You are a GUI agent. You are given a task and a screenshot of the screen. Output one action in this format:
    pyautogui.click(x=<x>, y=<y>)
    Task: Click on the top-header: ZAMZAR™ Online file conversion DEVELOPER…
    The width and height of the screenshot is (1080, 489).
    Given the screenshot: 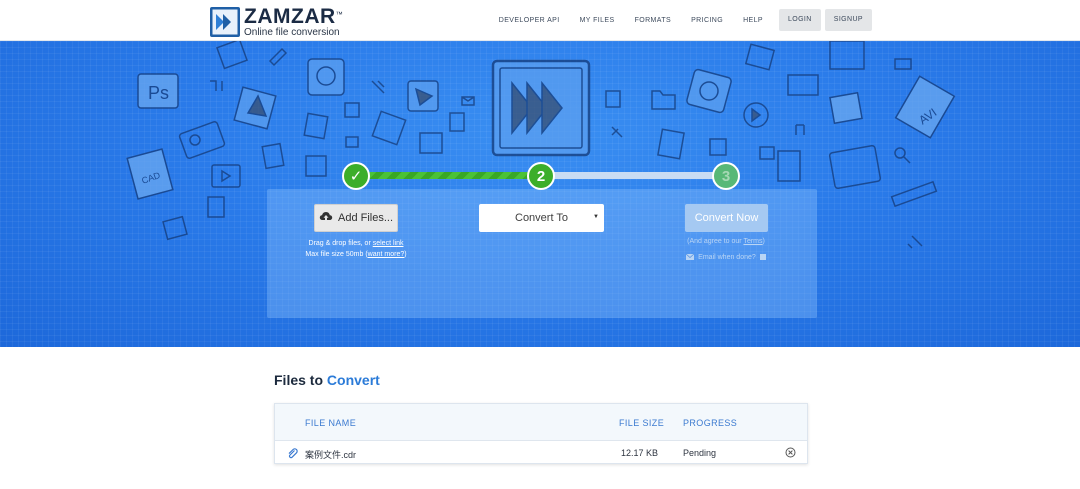 What is the action you would take?
    pyautogui.click(x=540, y=20)
    